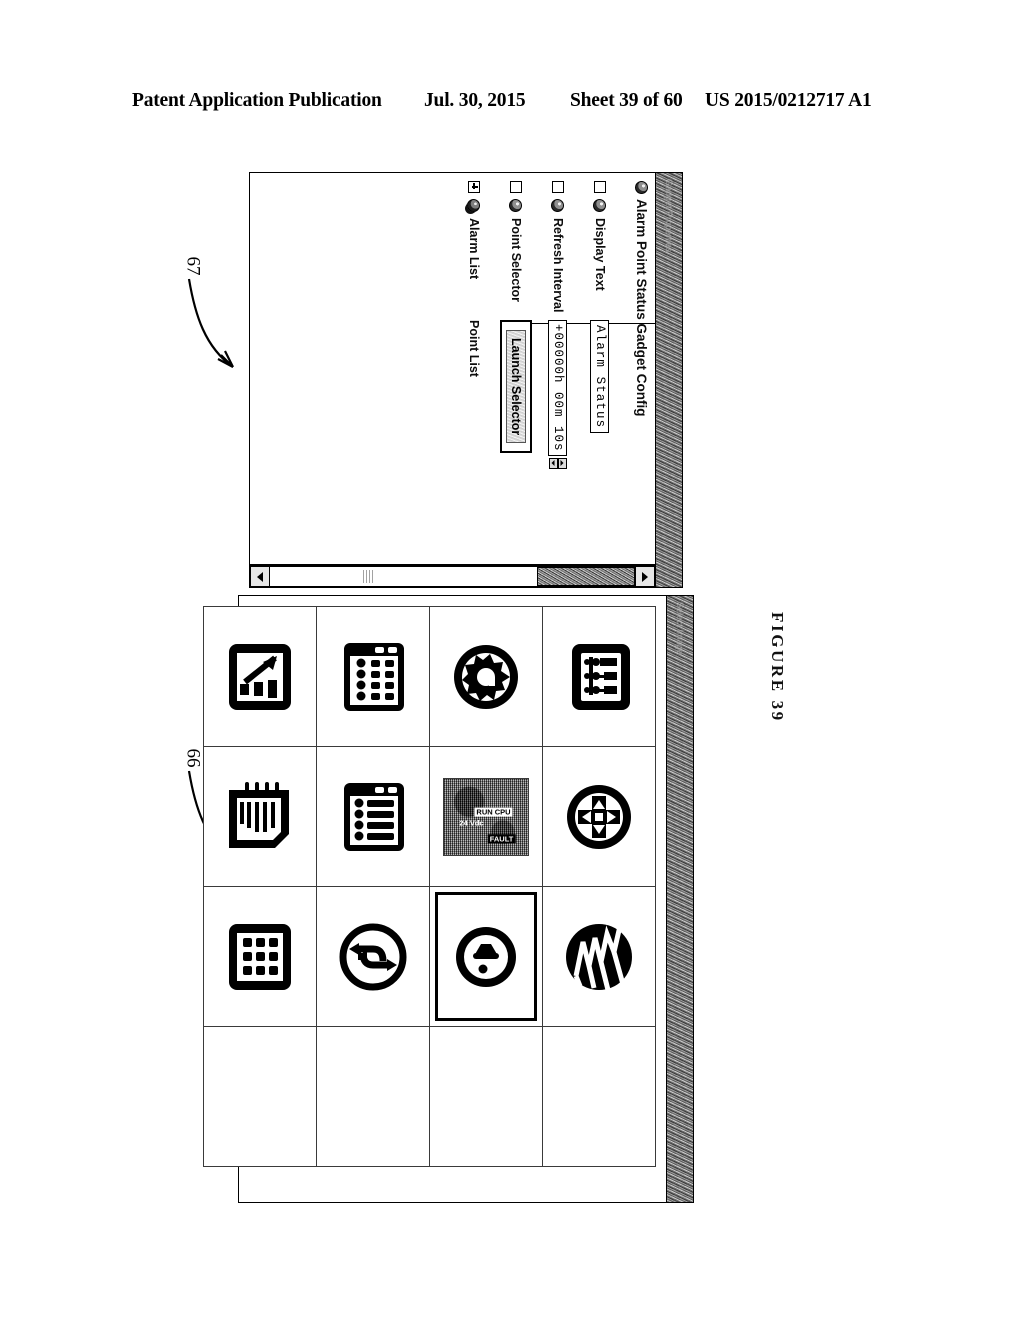  I want to click on config-tree-root: Alarm Point Status Gadget Config, so click(641, 299).